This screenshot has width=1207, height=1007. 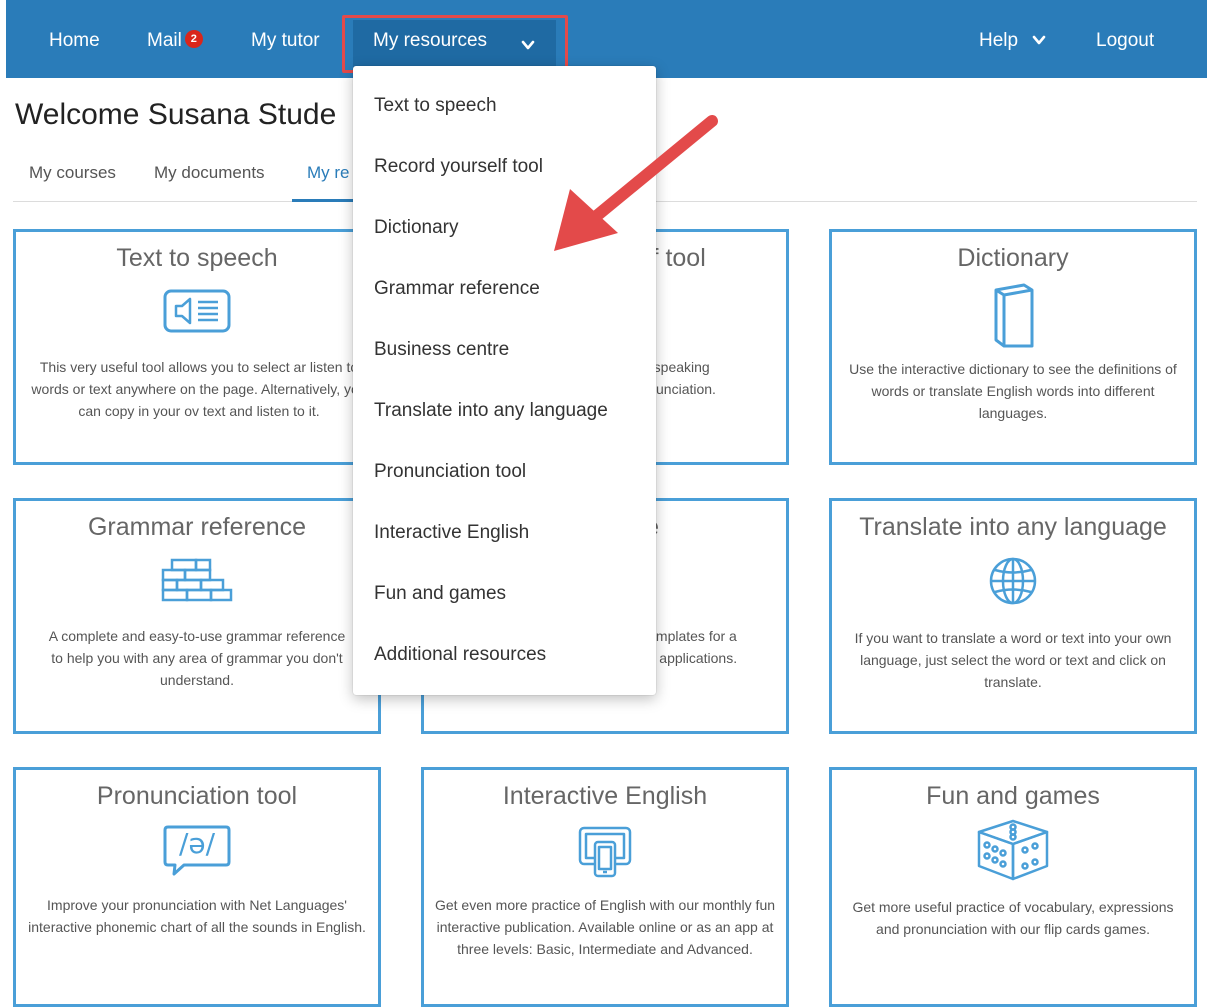 I want to click on nav-home-link: Home, so click(x=74, y=41).